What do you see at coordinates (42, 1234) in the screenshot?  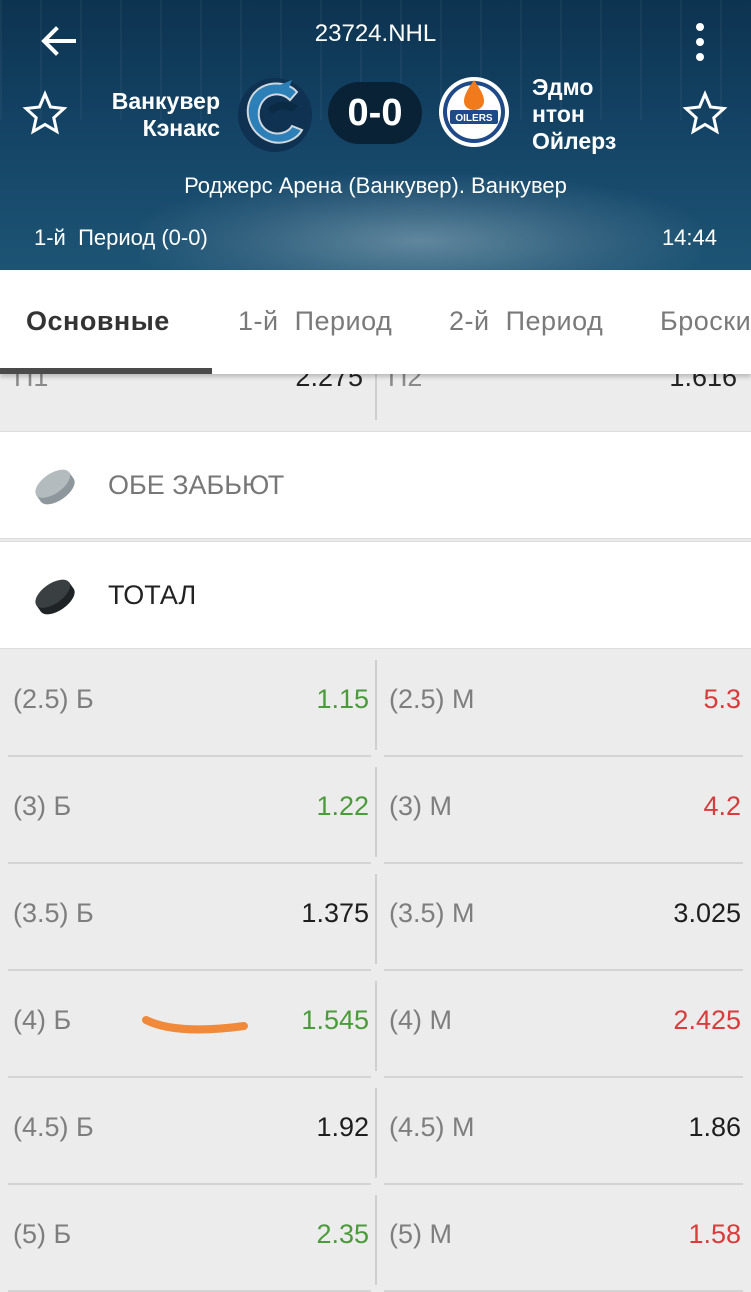 I see `odds-label: (5) Б` at bounding box center [42, 1234].